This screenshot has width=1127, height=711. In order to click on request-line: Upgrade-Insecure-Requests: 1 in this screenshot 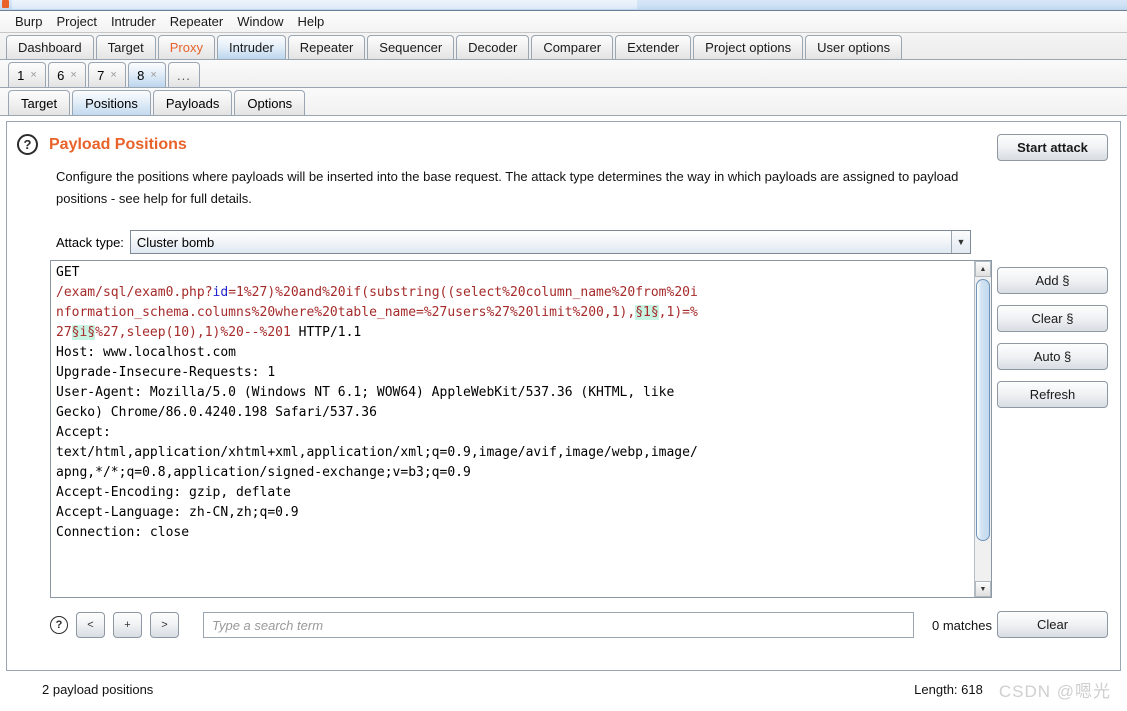, I will do `click(515, 373)`.